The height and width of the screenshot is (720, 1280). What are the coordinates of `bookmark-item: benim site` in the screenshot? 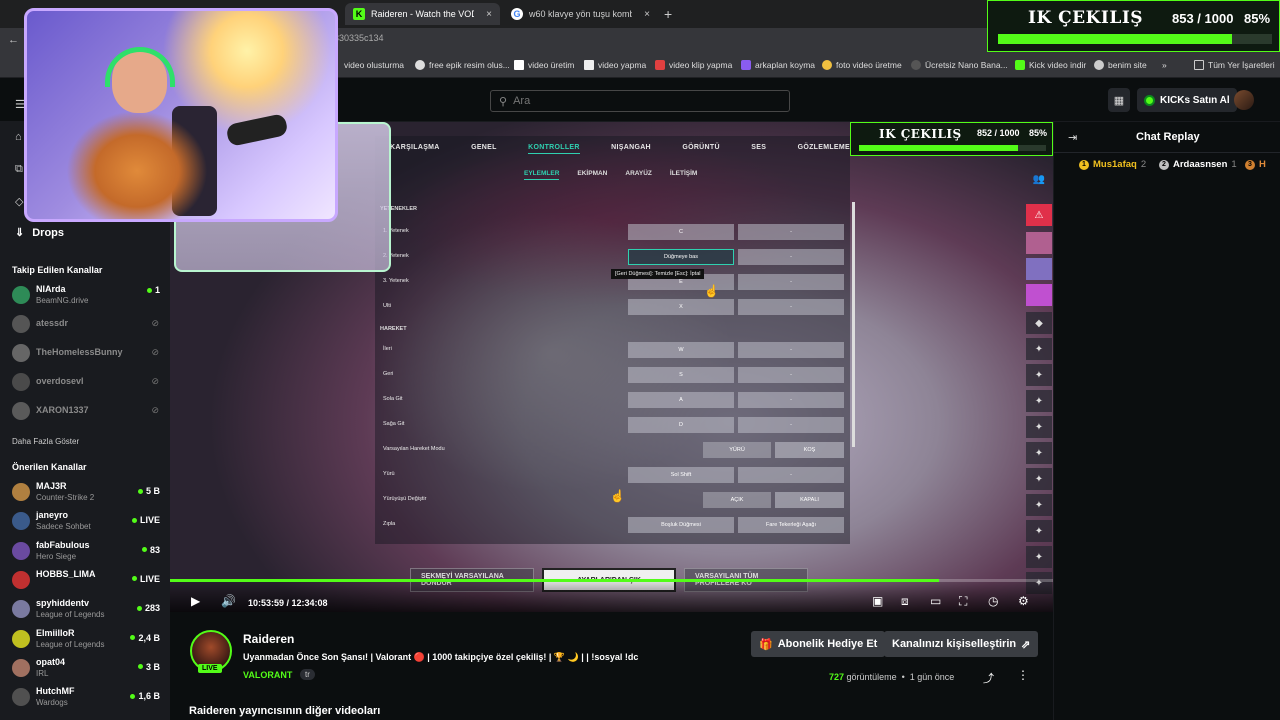 It's located at (1120, 65).